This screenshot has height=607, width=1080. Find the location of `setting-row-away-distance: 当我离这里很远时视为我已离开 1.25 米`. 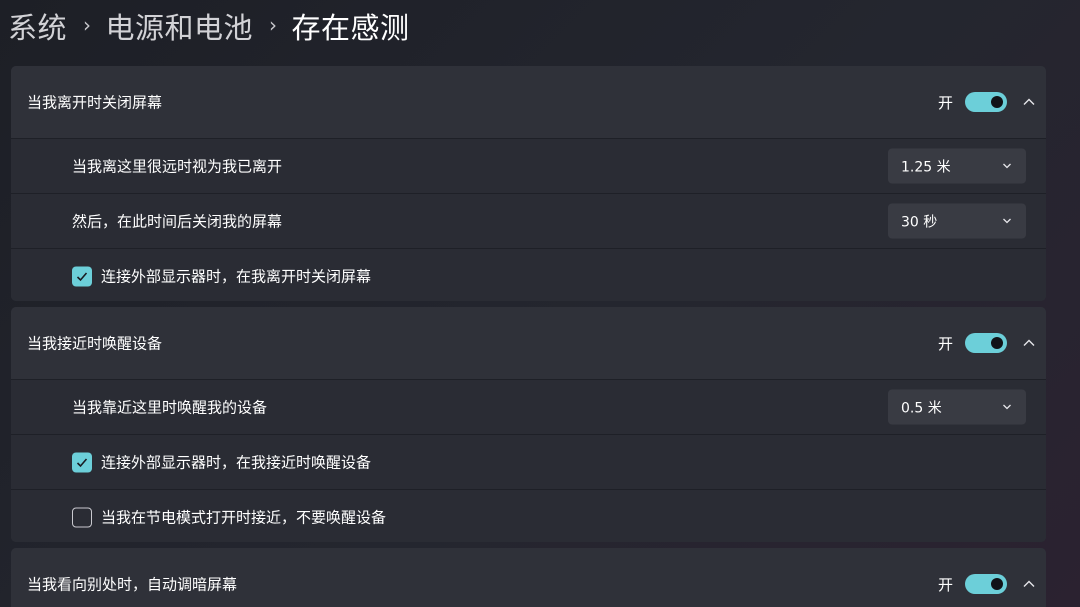

setting-row-away-distance: 当我离这里很远时视为我已离开 1.25 米 is located at coordinates (528, 165).